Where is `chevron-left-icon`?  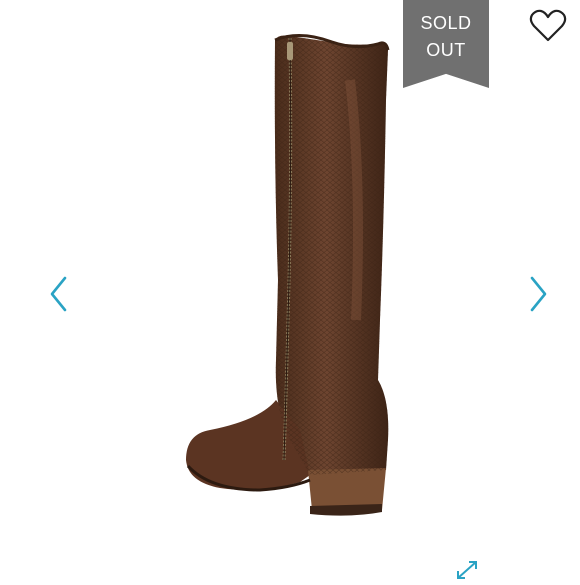
chevron-left-icon is located at coordinates (58, 294).